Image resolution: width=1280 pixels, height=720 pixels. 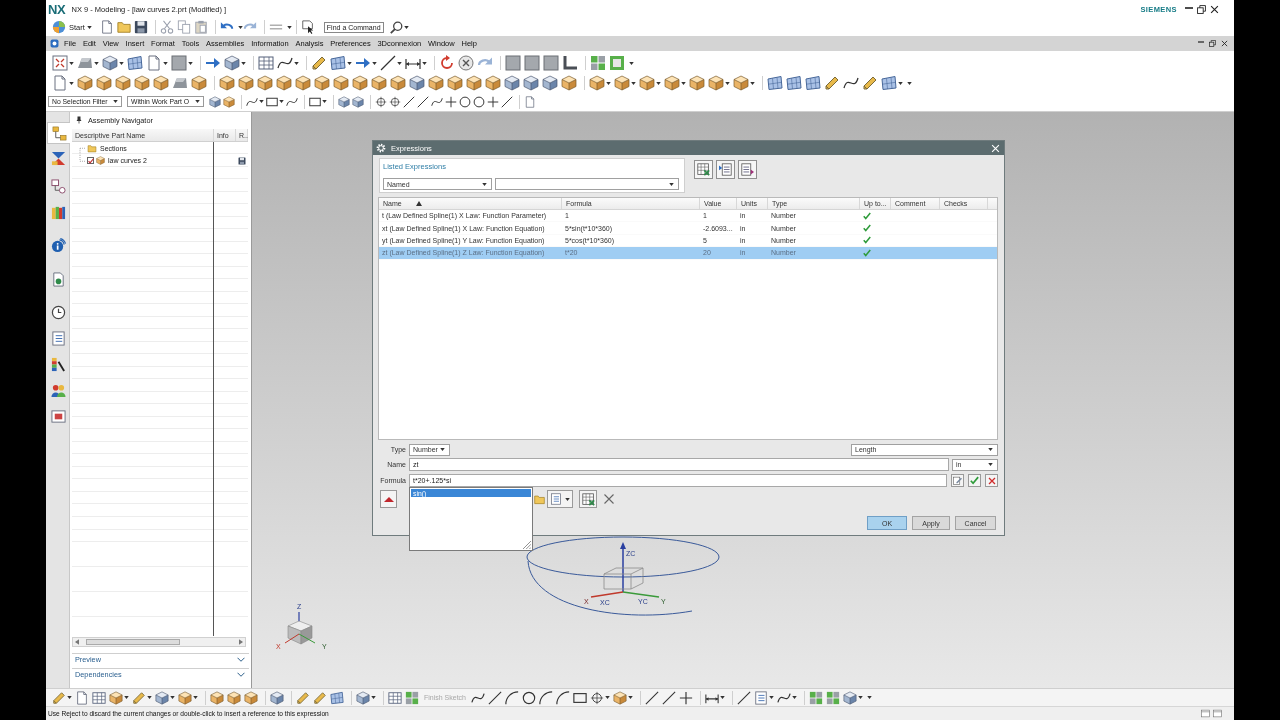 I want to click on document-pointer-icon, so click(x=307, y=27).